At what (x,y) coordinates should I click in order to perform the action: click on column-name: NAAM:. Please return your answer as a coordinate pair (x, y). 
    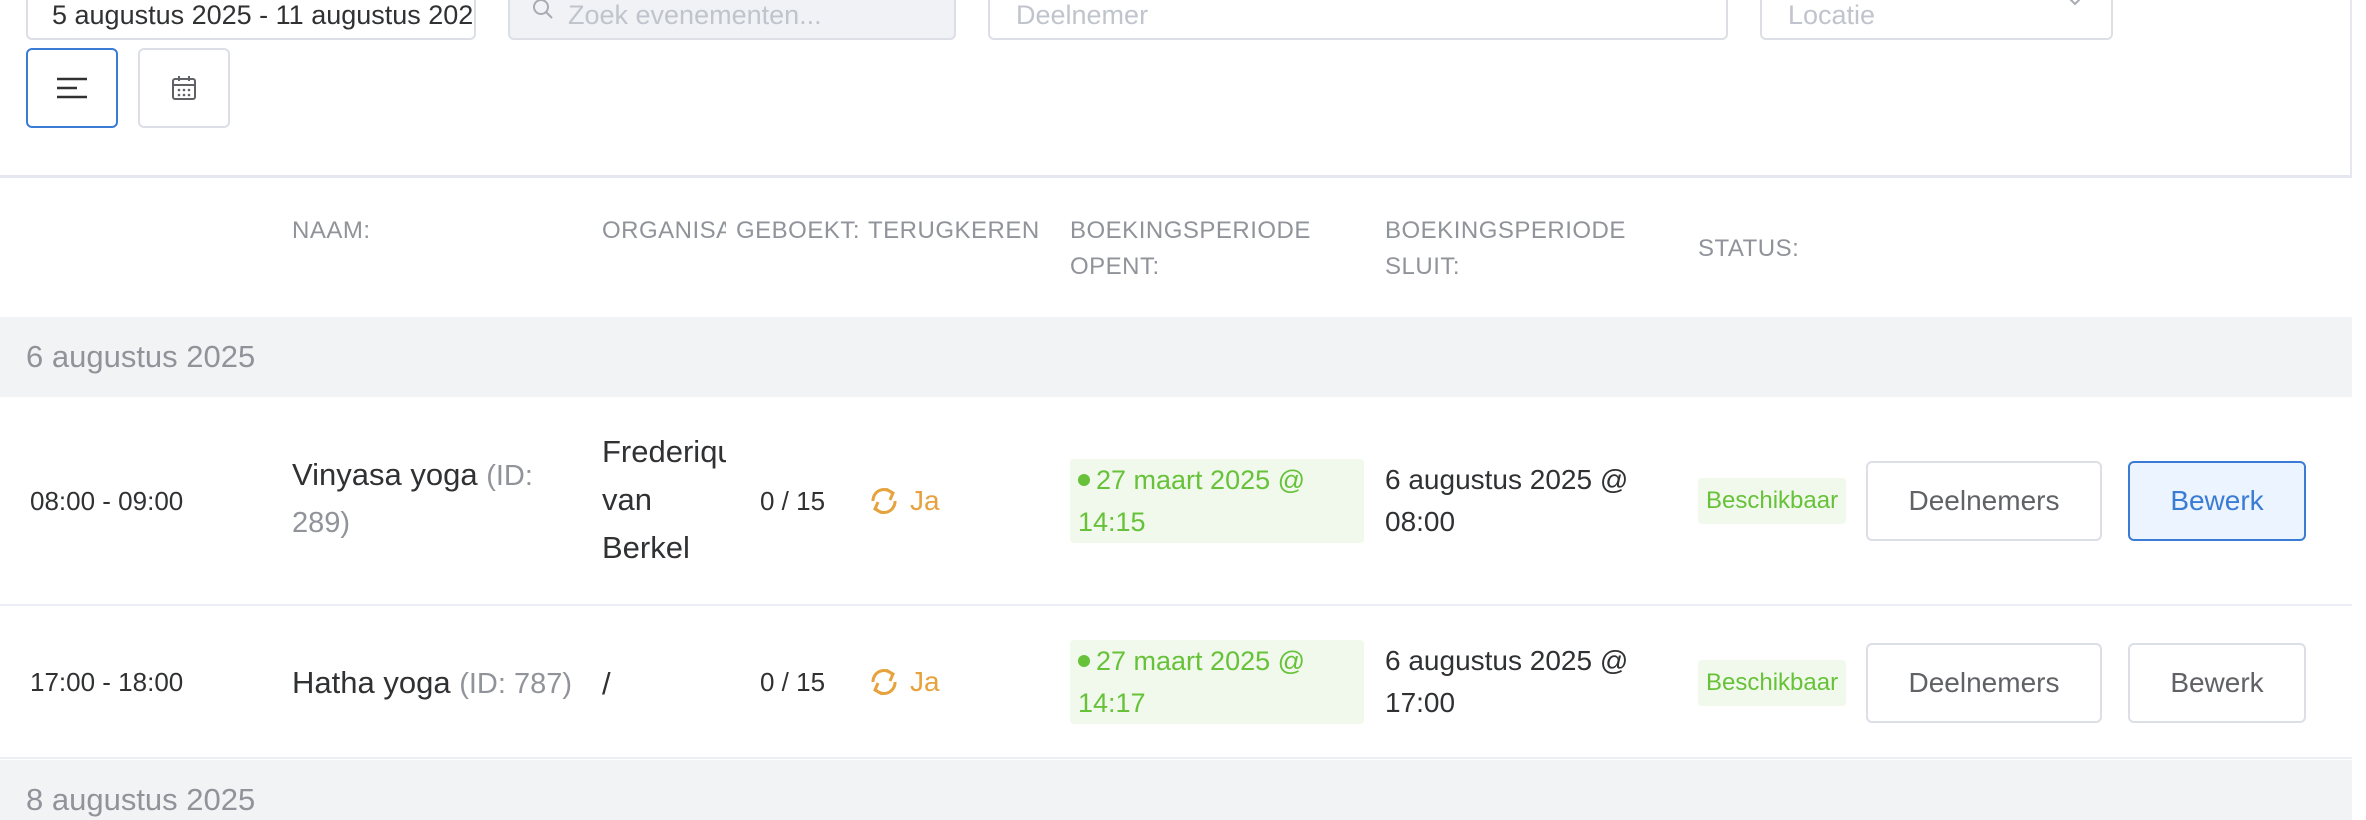
    Looking at the image, I should click on (331, 231).